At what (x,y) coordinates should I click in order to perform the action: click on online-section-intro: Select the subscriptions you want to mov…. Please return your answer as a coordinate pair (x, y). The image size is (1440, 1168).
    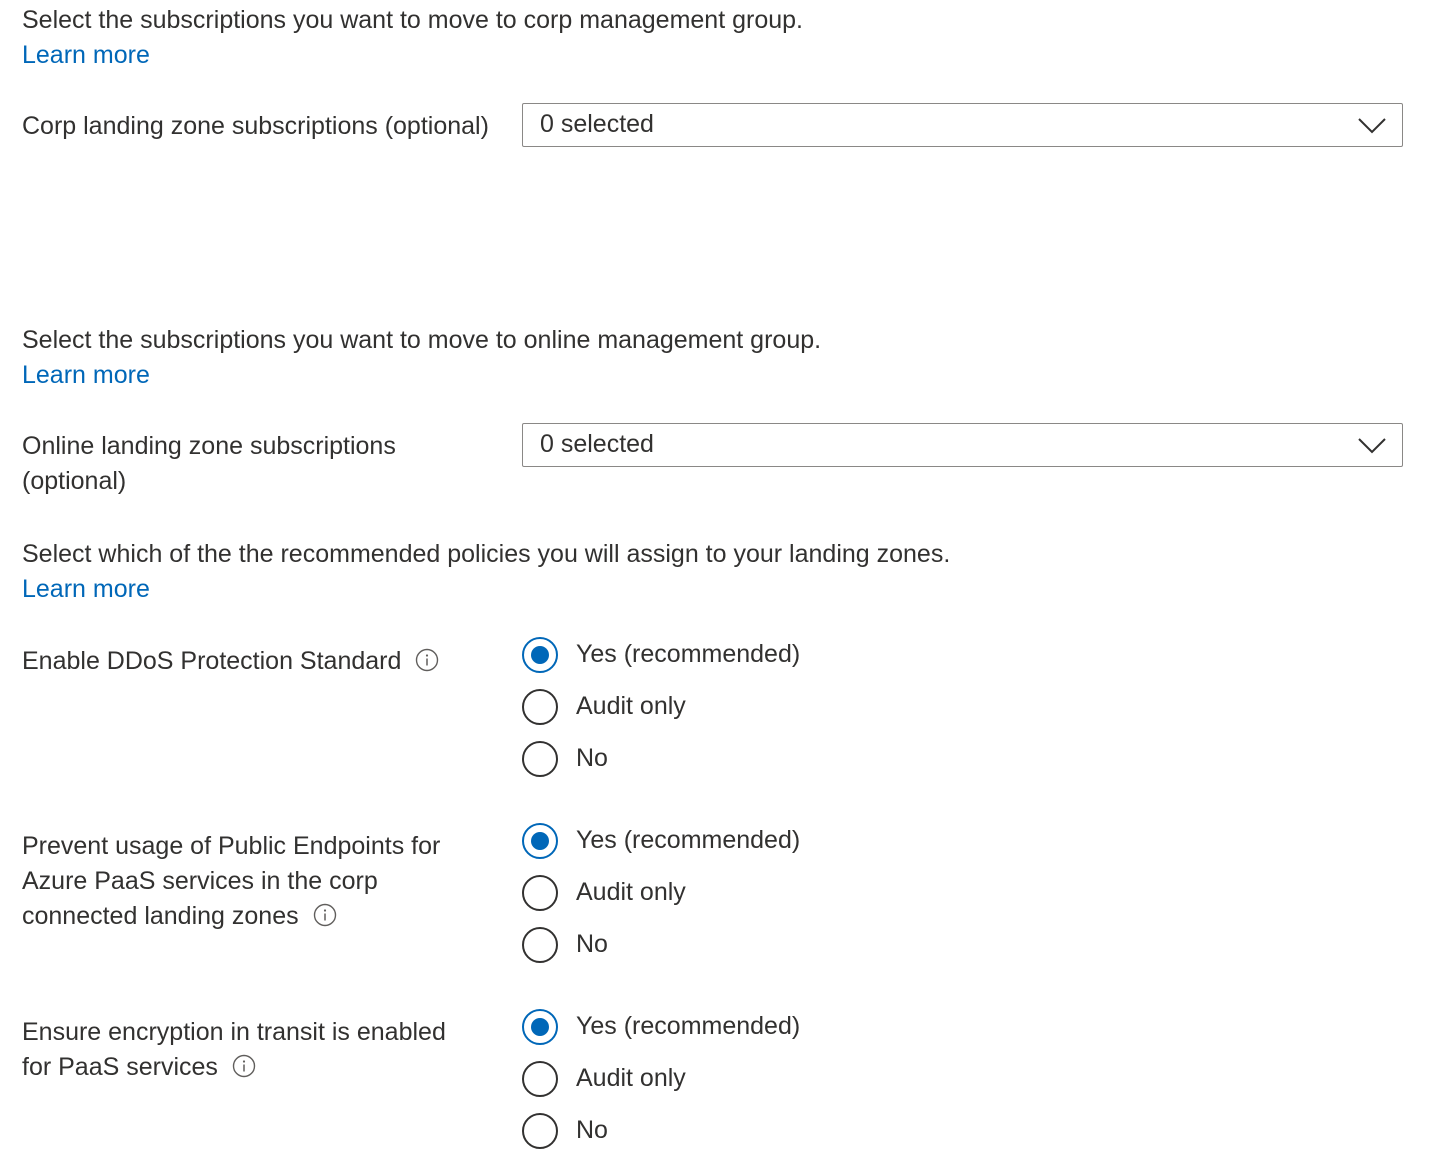
    Looking at the image, I should click on (622, 358).